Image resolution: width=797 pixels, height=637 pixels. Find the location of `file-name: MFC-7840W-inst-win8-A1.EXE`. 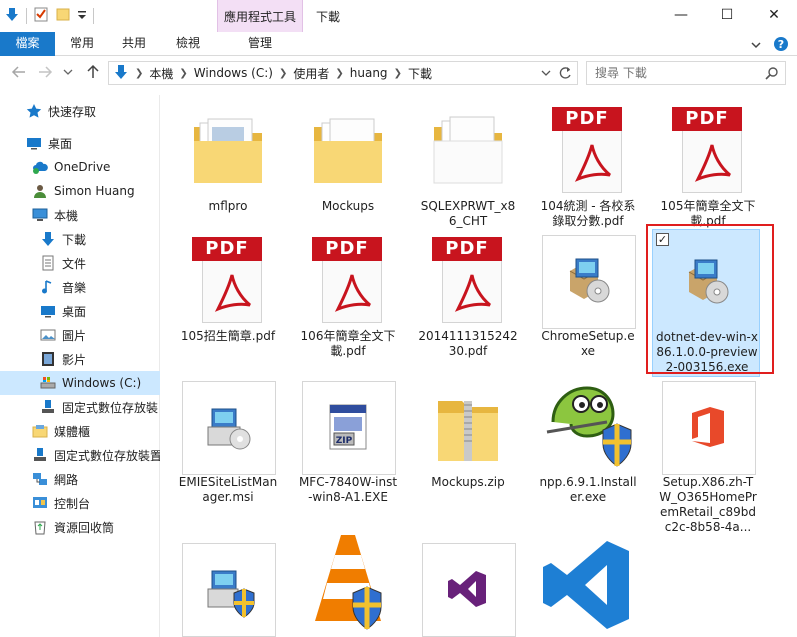

file-name: MFC-7840W-inst-win8-A1.EXE is located at coordinates (348, 489).